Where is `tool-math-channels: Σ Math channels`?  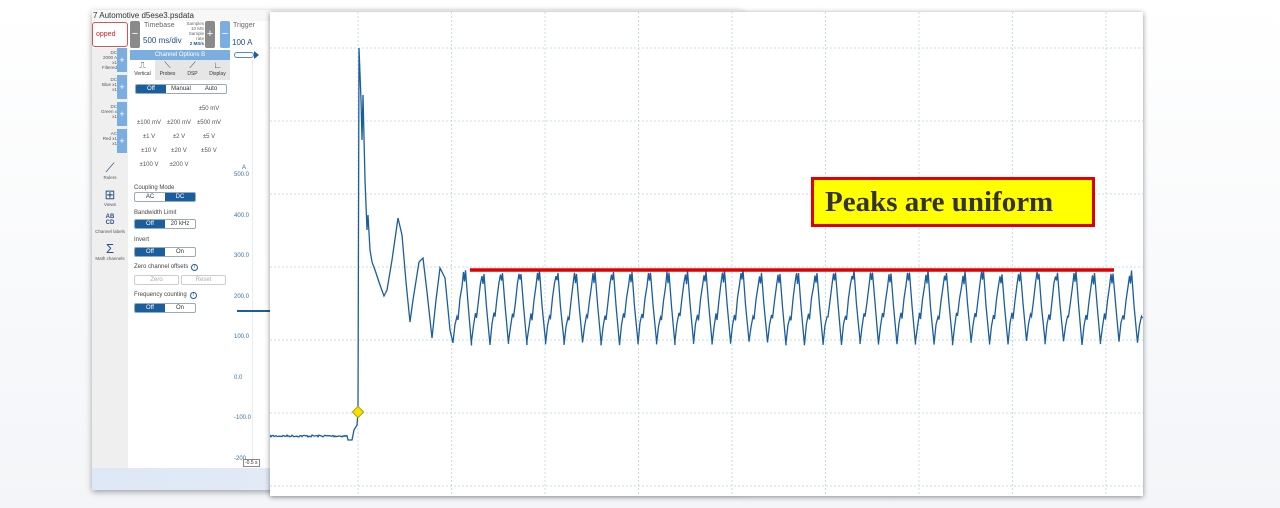 tool-math-channels: Σ Math channels is located at coordinates (110, 251).